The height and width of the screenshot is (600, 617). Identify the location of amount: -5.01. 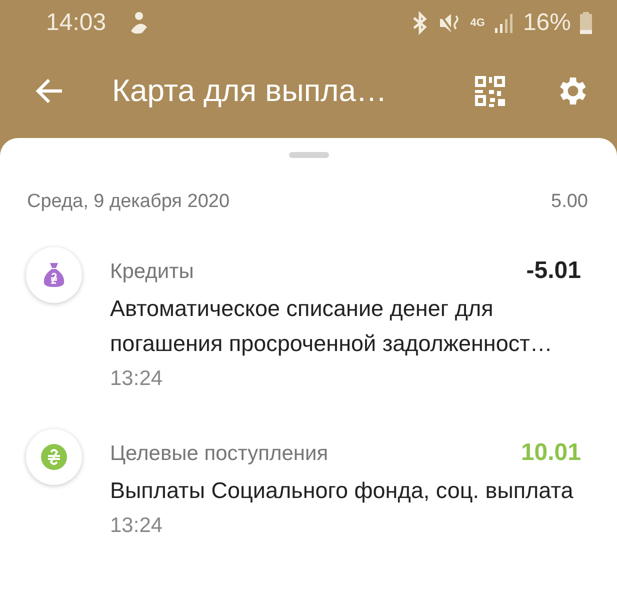
(553, 271).